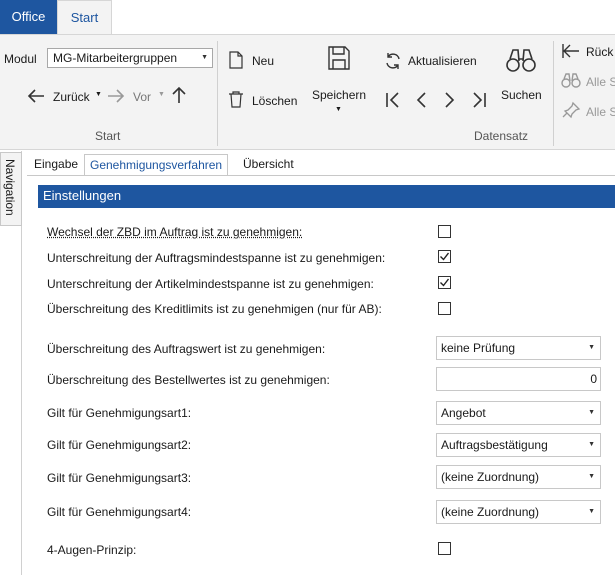 This screenshot has width=615, height=575. Describe the element at coordinates (142, 97) in the screenshot. I see `forward-button: Vor` at that location.